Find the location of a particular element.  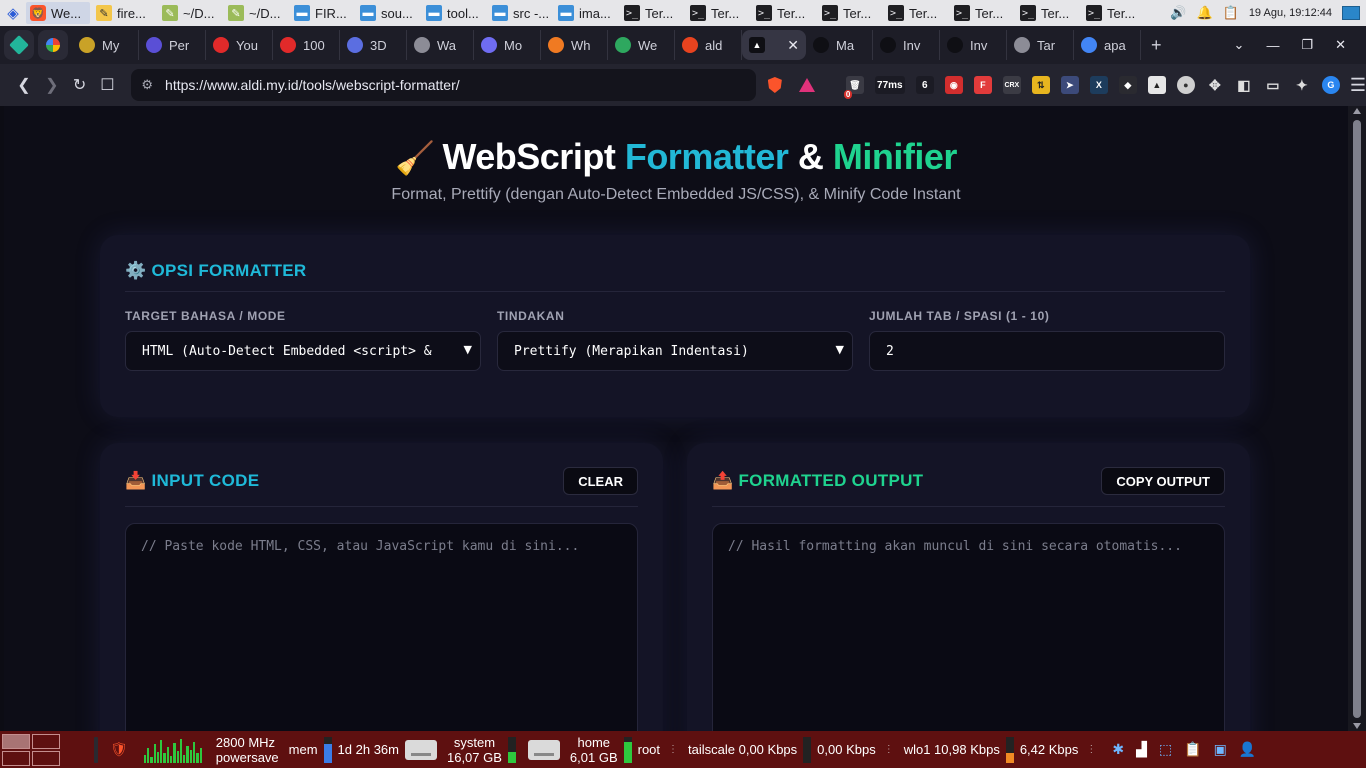

bookmark-icon: ☐ is located at coordinates (108, 85).